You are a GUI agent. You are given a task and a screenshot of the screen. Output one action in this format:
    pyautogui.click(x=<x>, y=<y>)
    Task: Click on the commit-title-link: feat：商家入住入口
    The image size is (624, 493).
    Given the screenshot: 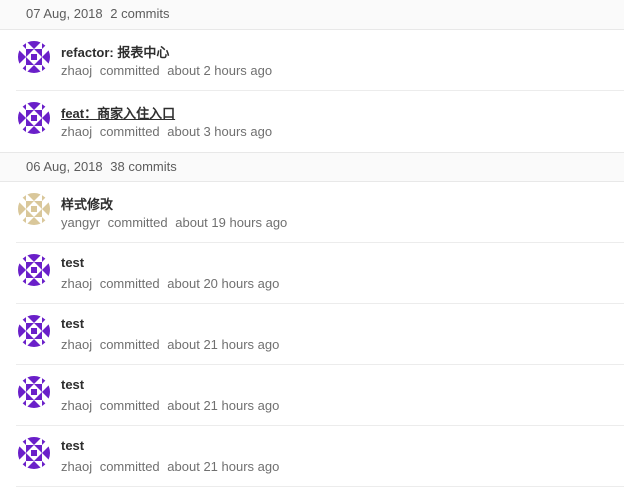 What is the action you would take?
    pyautogui.click(x=118, y=112)
    